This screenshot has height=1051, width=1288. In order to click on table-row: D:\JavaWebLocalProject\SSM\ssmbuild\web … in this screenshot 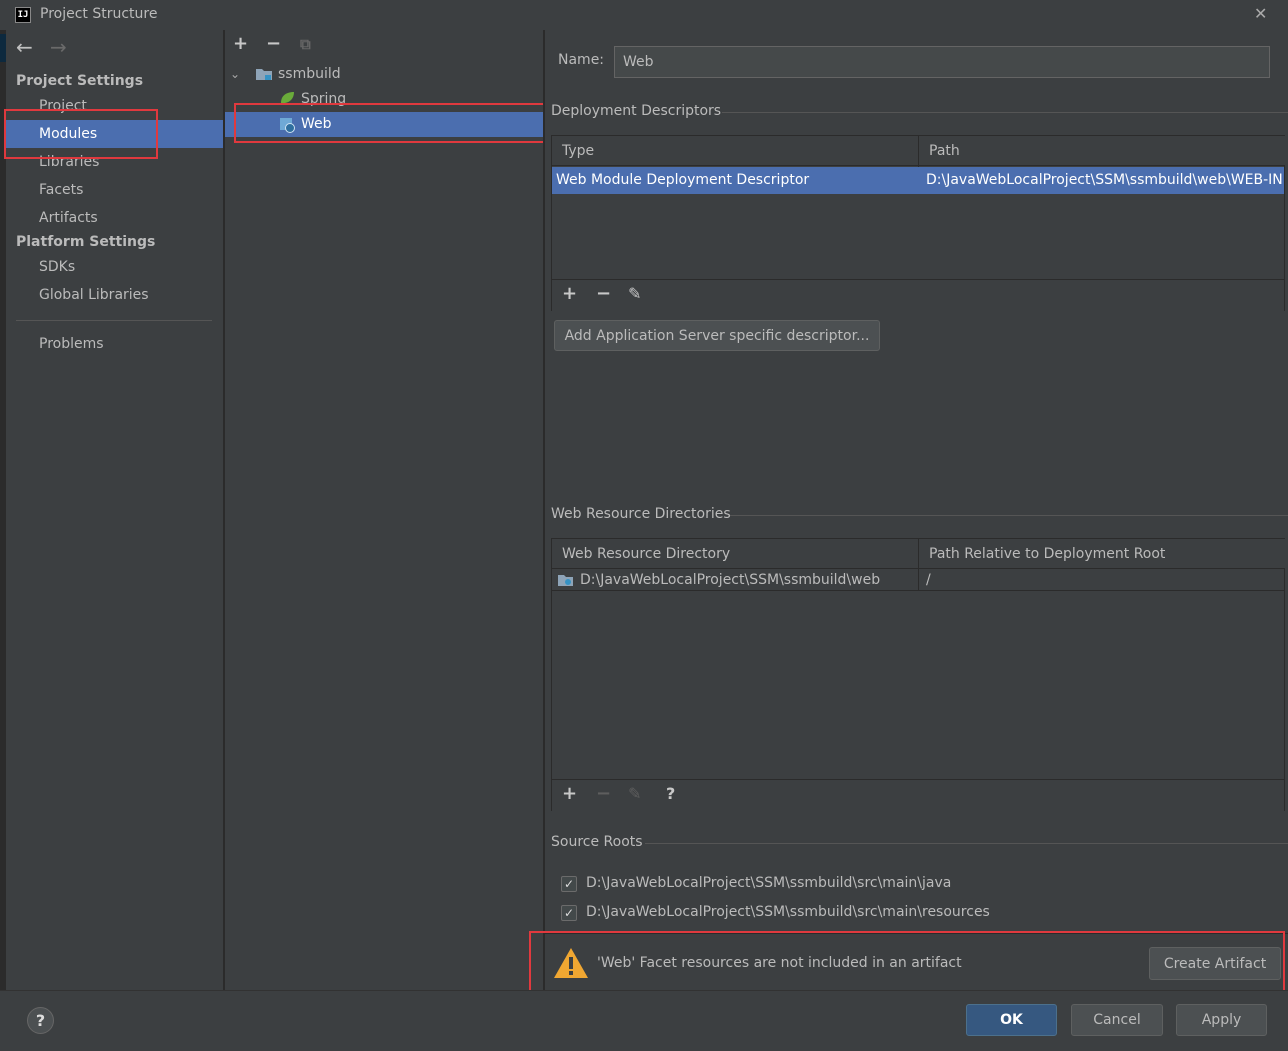, I will do `click(918, 580)`.